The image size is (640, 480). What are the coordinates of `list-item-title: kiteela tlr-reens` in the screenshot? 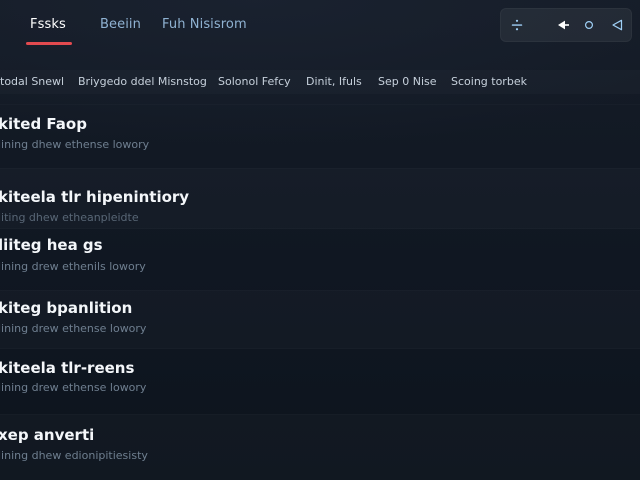 It's located at (67, 368).